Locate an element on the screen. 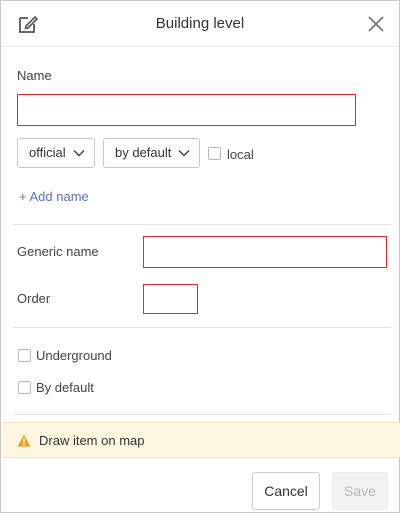 This screenshot has height=513, width=400. warning-banner: Draw item on map is located at coordinates (201, 440).